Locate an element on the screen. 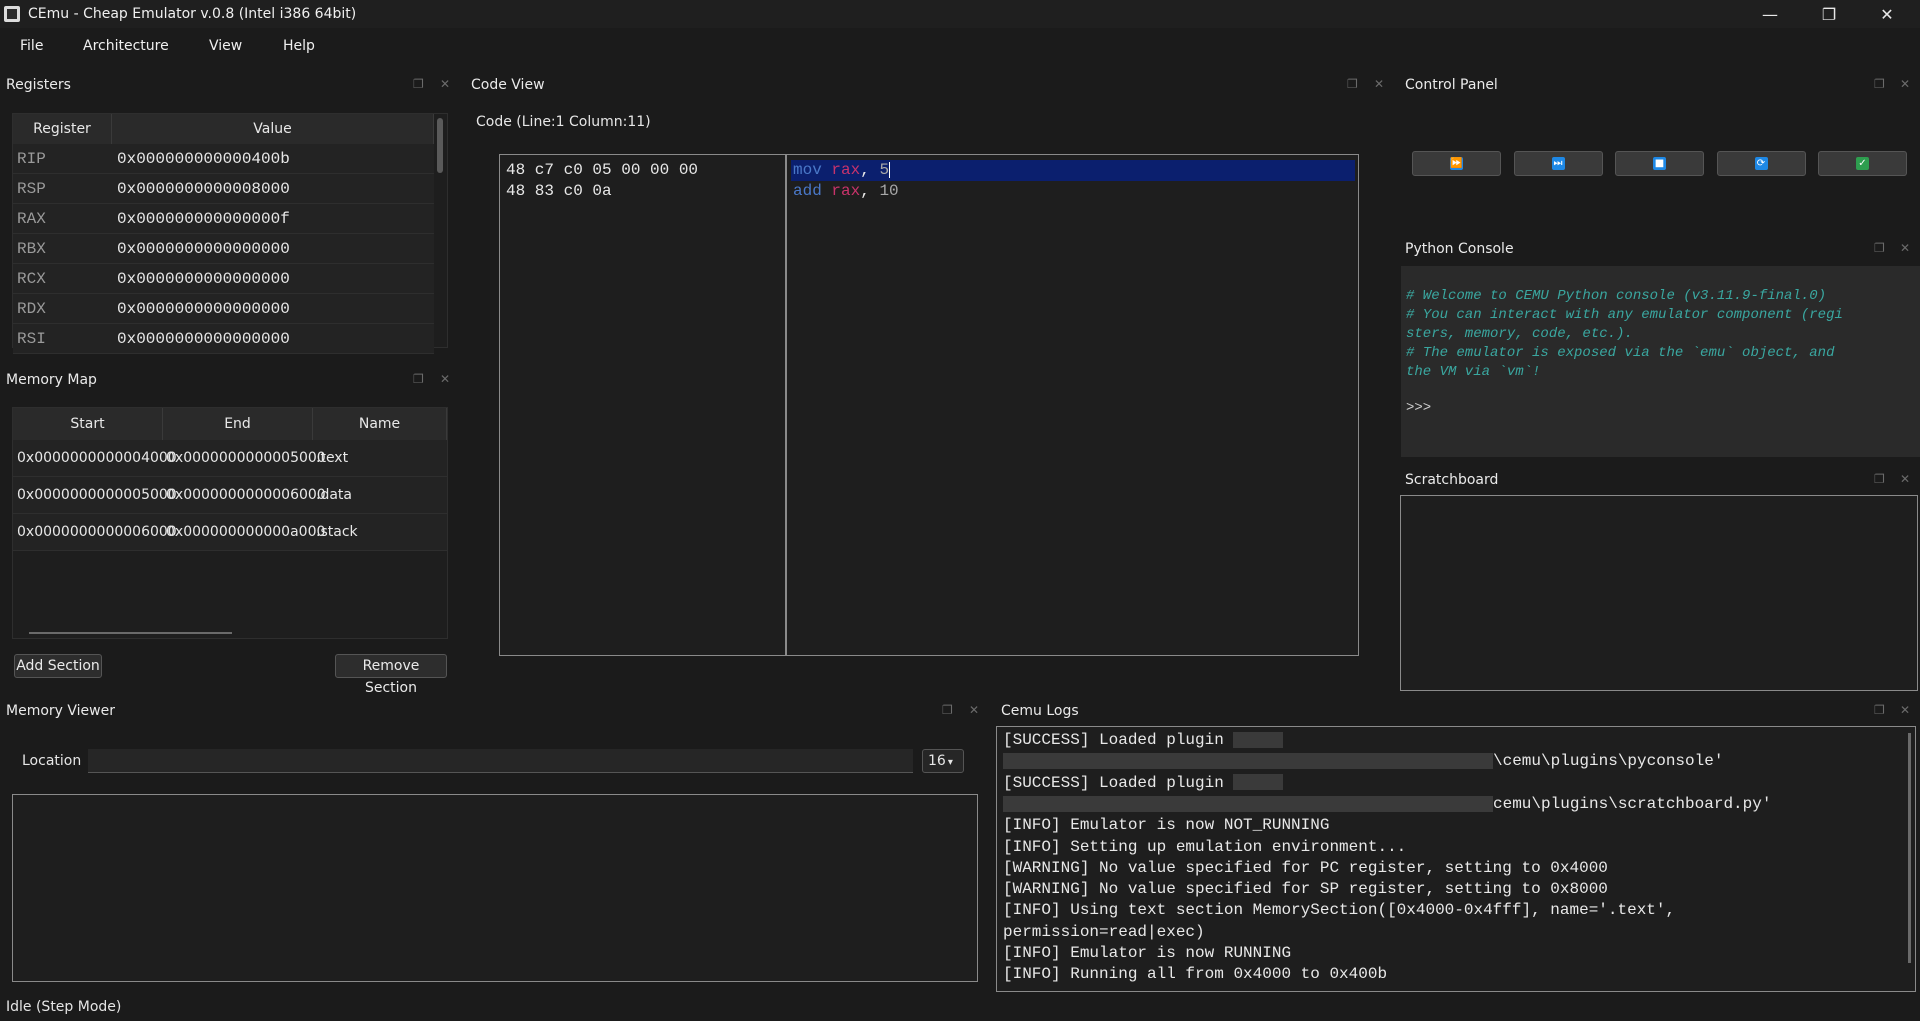  register-row: RAX 0x000000000000000f is located at coordinates (223, 219).